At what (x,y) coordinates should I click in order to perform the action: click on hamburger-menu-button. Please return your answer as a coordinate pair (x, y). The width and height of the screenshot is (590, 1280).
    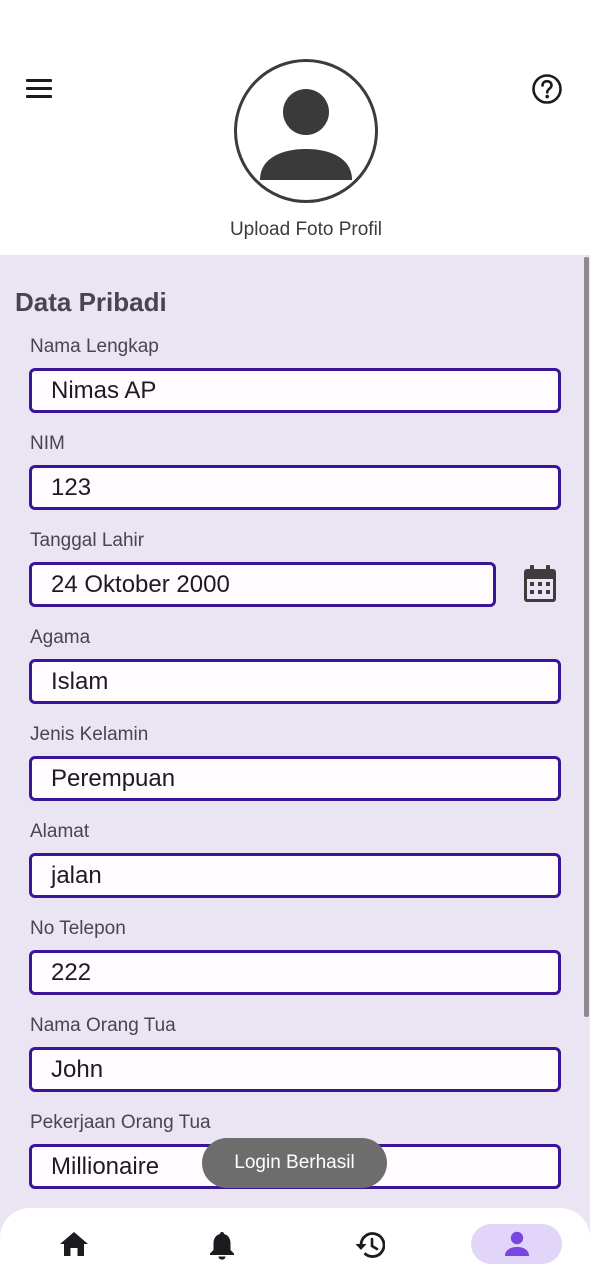
    Looking at the image, I should click on (40, 89).